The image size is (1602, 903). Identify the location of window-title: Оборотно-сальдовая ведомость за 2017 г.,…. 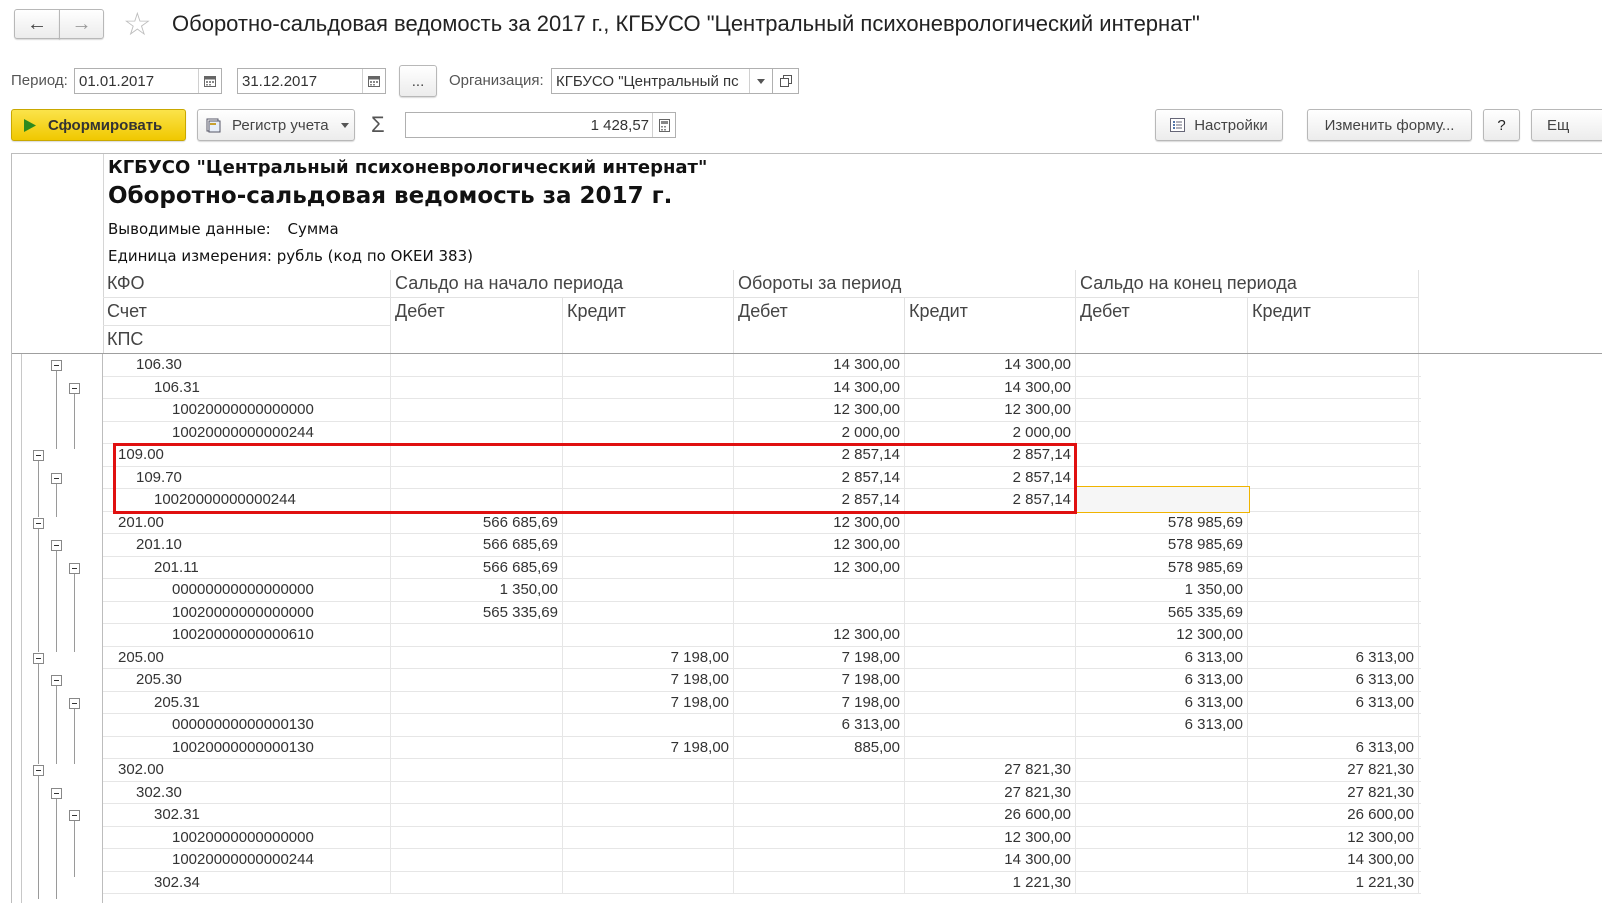
(686, 23).